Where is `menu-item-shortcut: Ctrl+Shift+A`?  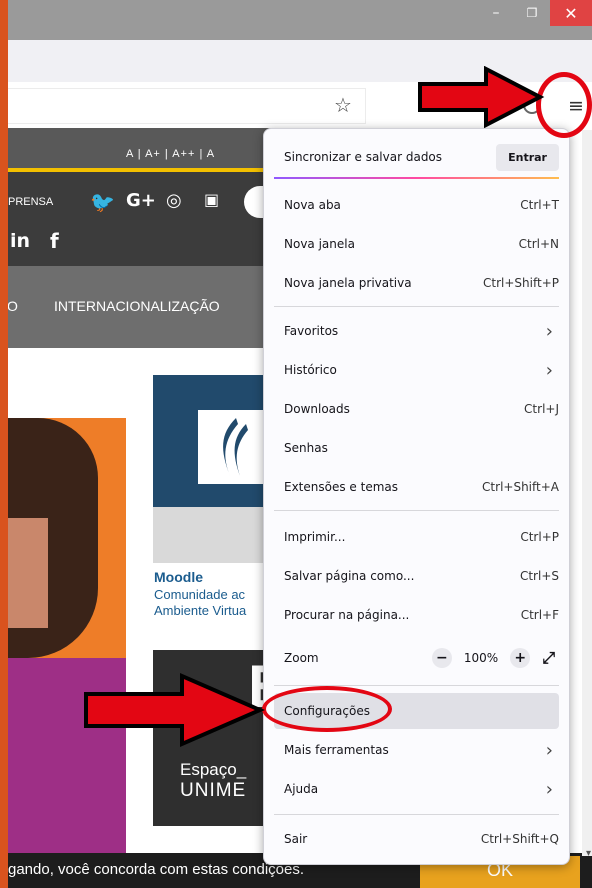 menu-item-shortcut: Ctrl+Shift+A is located at coordinates (520, 487).